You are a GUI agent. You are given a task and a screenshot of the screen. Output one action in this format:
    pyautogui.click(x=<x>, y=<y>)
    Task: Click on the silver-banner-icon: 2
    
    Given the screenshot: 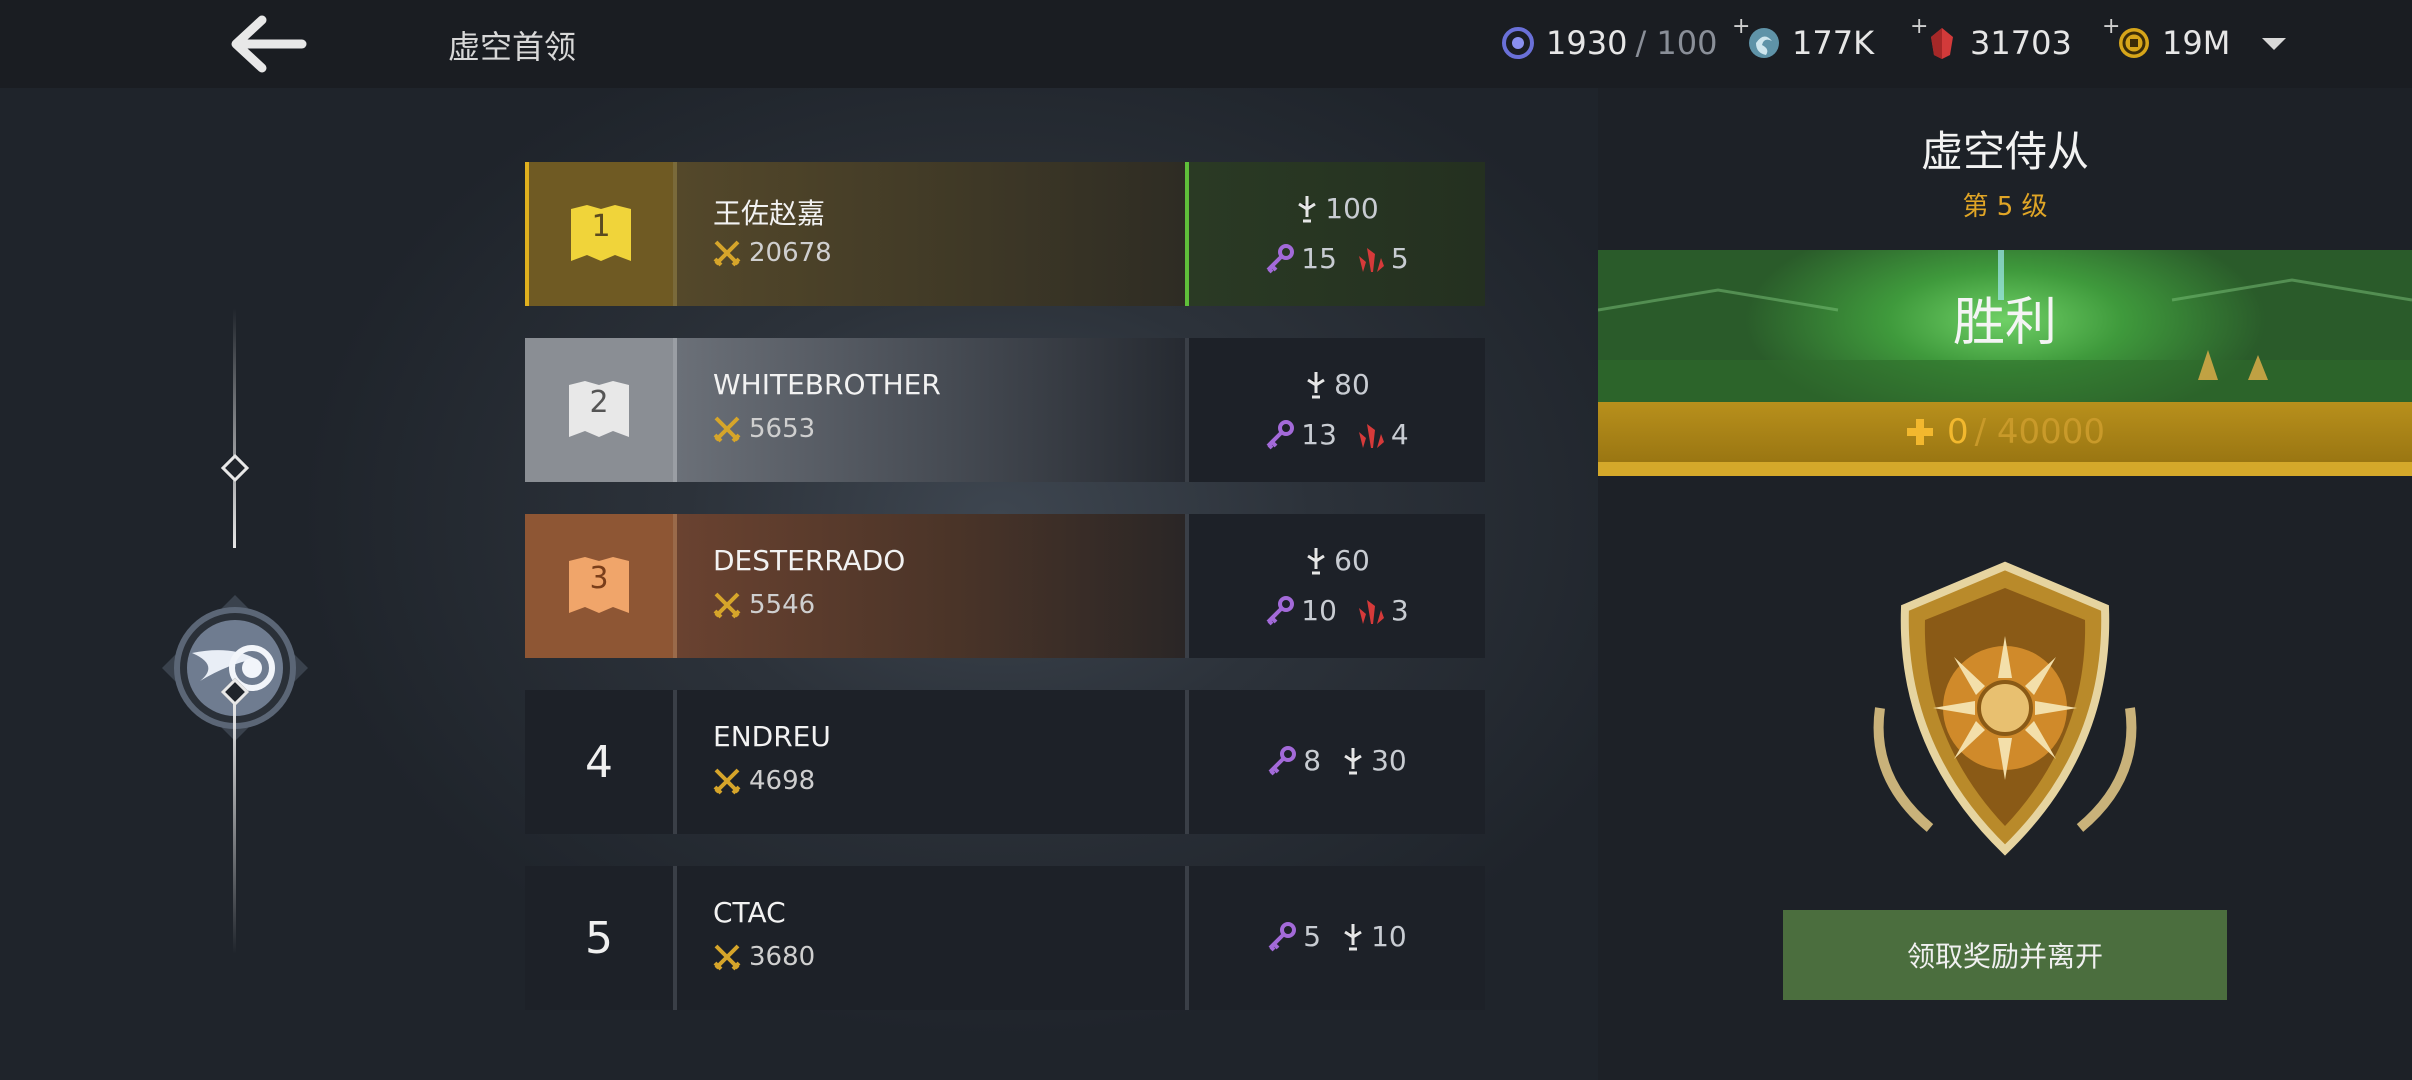 What is the action you would take?
    pyautogui.click(x=599, y=410)
    